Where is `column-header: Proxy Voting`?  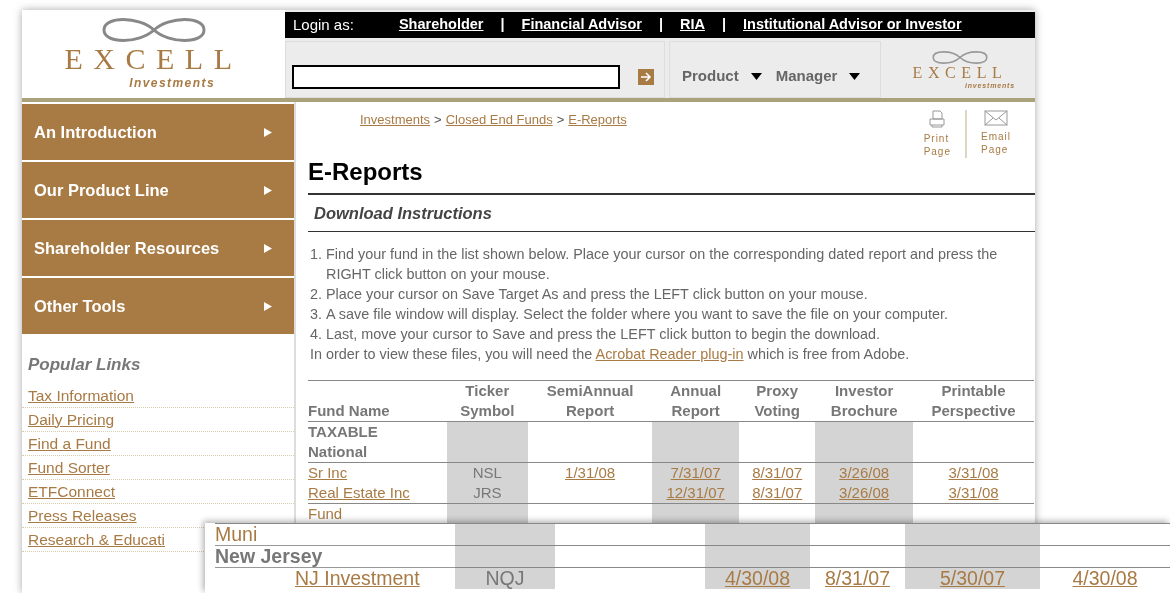 column-header: Proxy Voting is located at coordinates (777, 401).